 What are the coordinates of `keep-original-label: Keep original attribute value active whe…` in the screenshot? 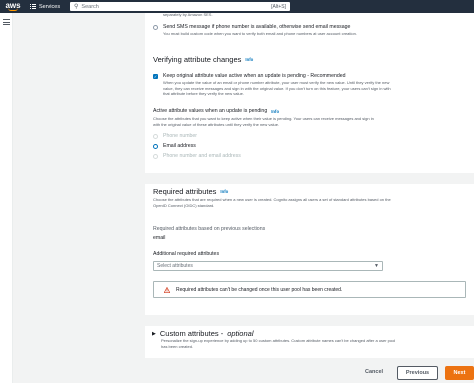 It's located at (254, 76).